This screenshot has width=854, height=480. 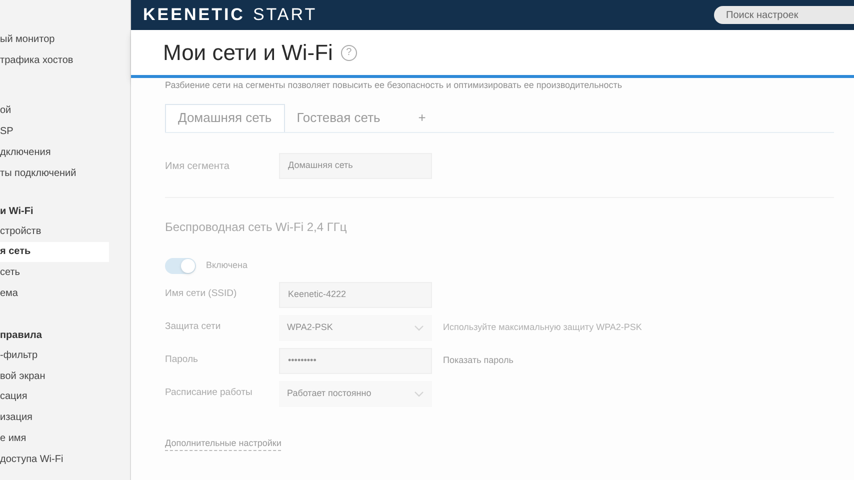 I want to click on field-label: Имя сегмента, so click(x=197, y=167).